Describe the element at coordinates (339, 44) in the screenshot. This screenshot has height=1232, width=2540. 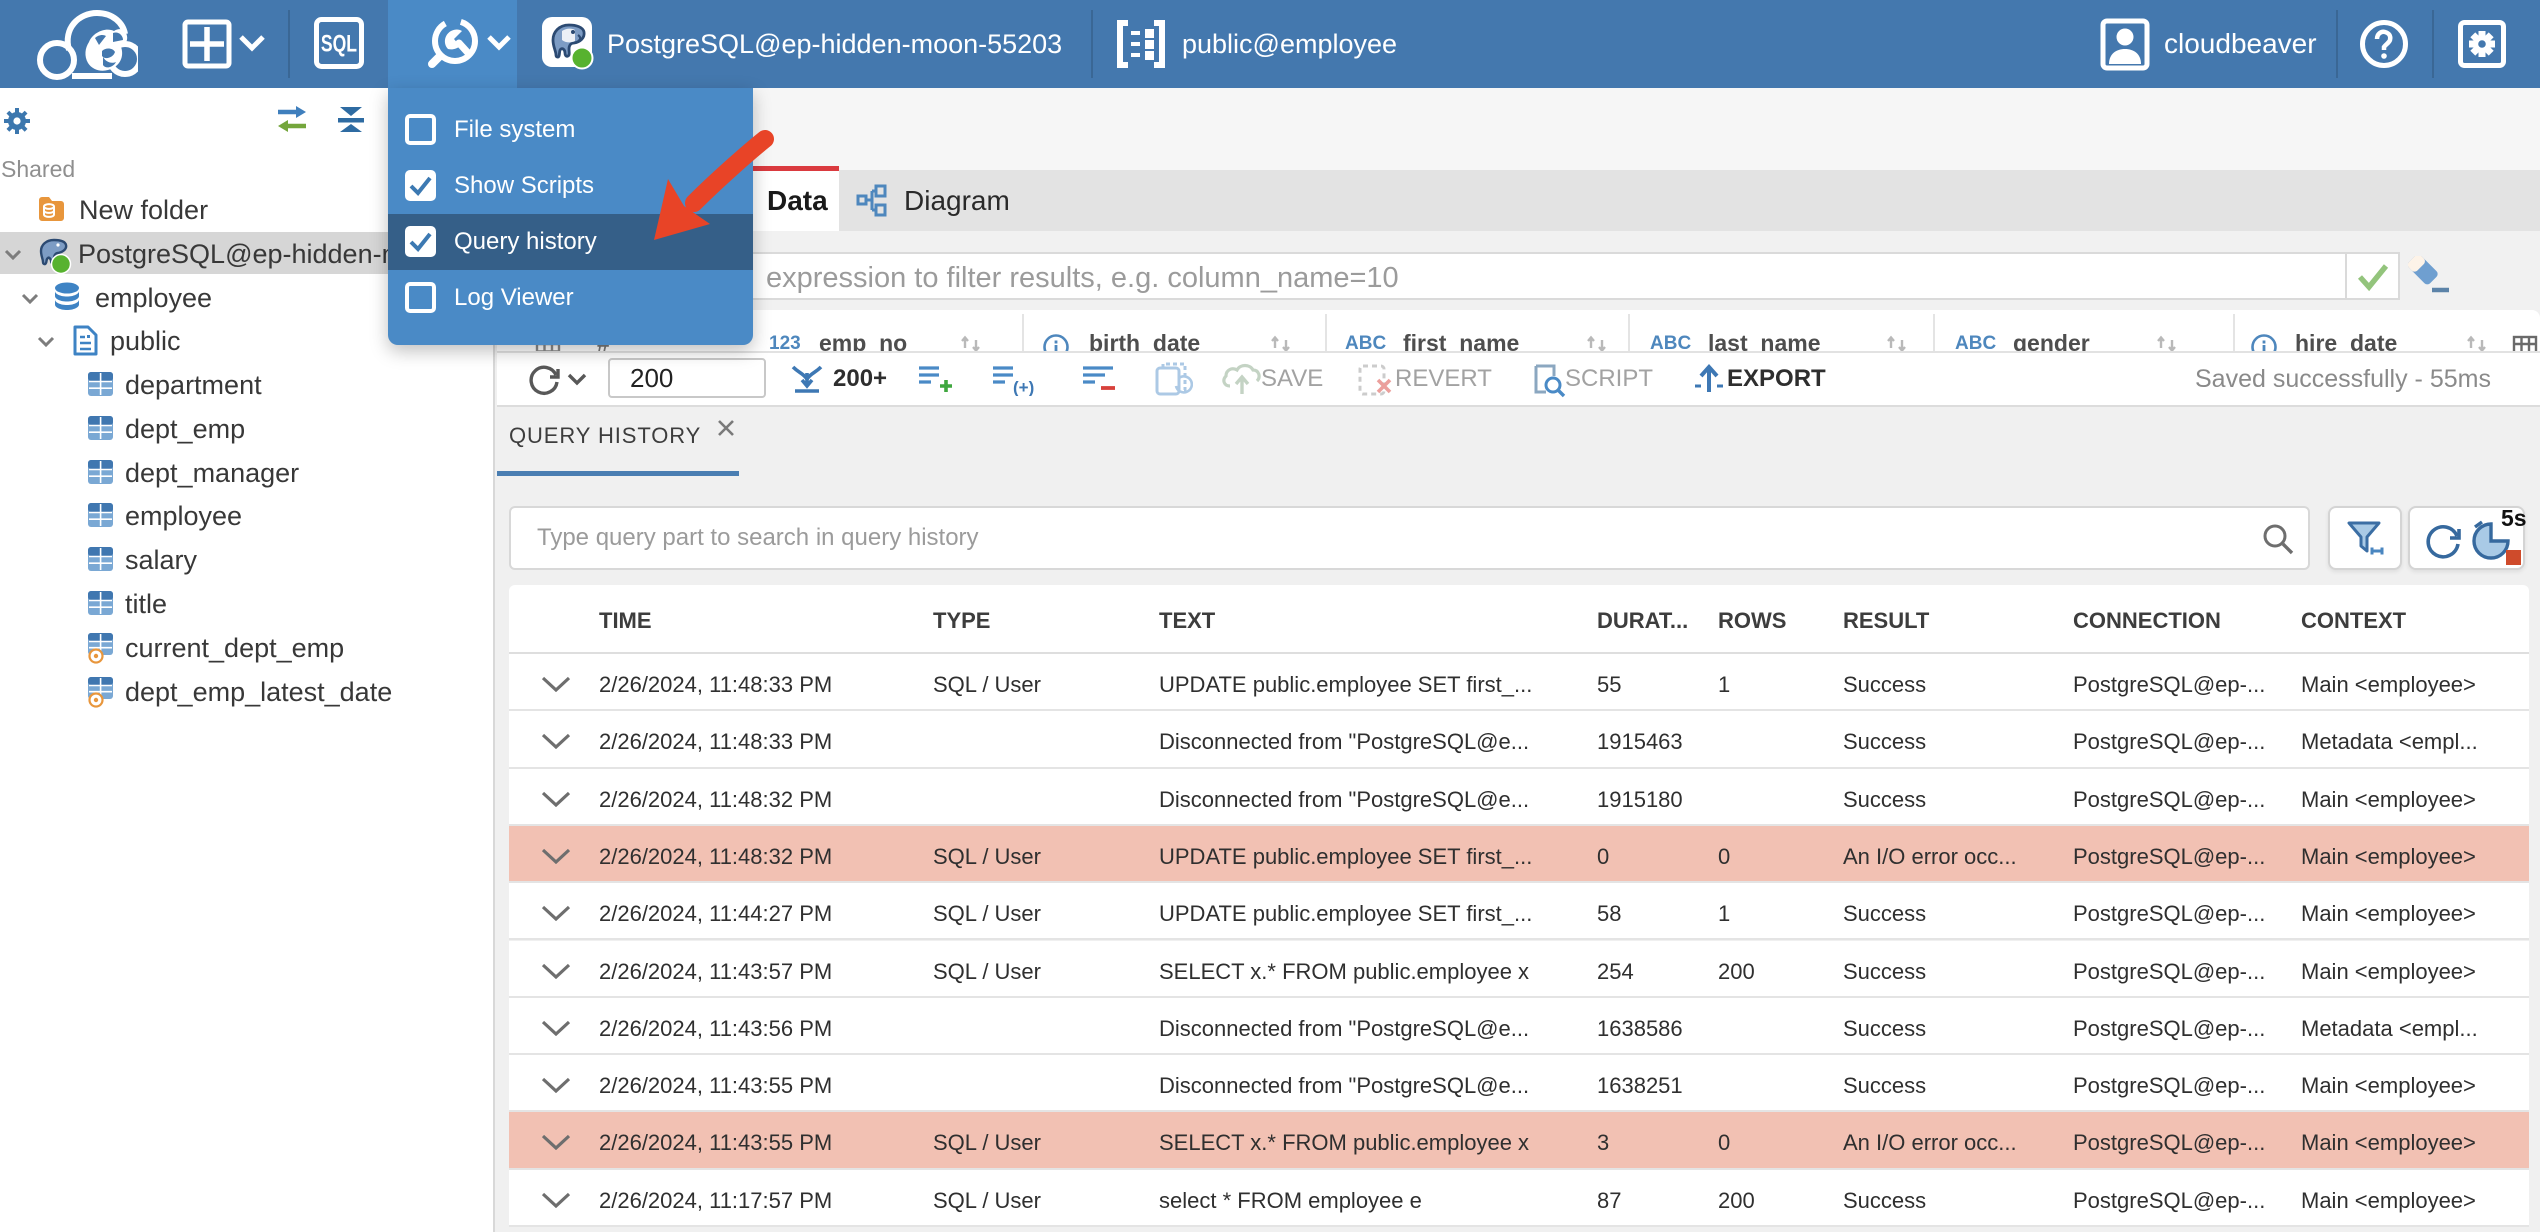
I see `svg-text: SQL` at that location.